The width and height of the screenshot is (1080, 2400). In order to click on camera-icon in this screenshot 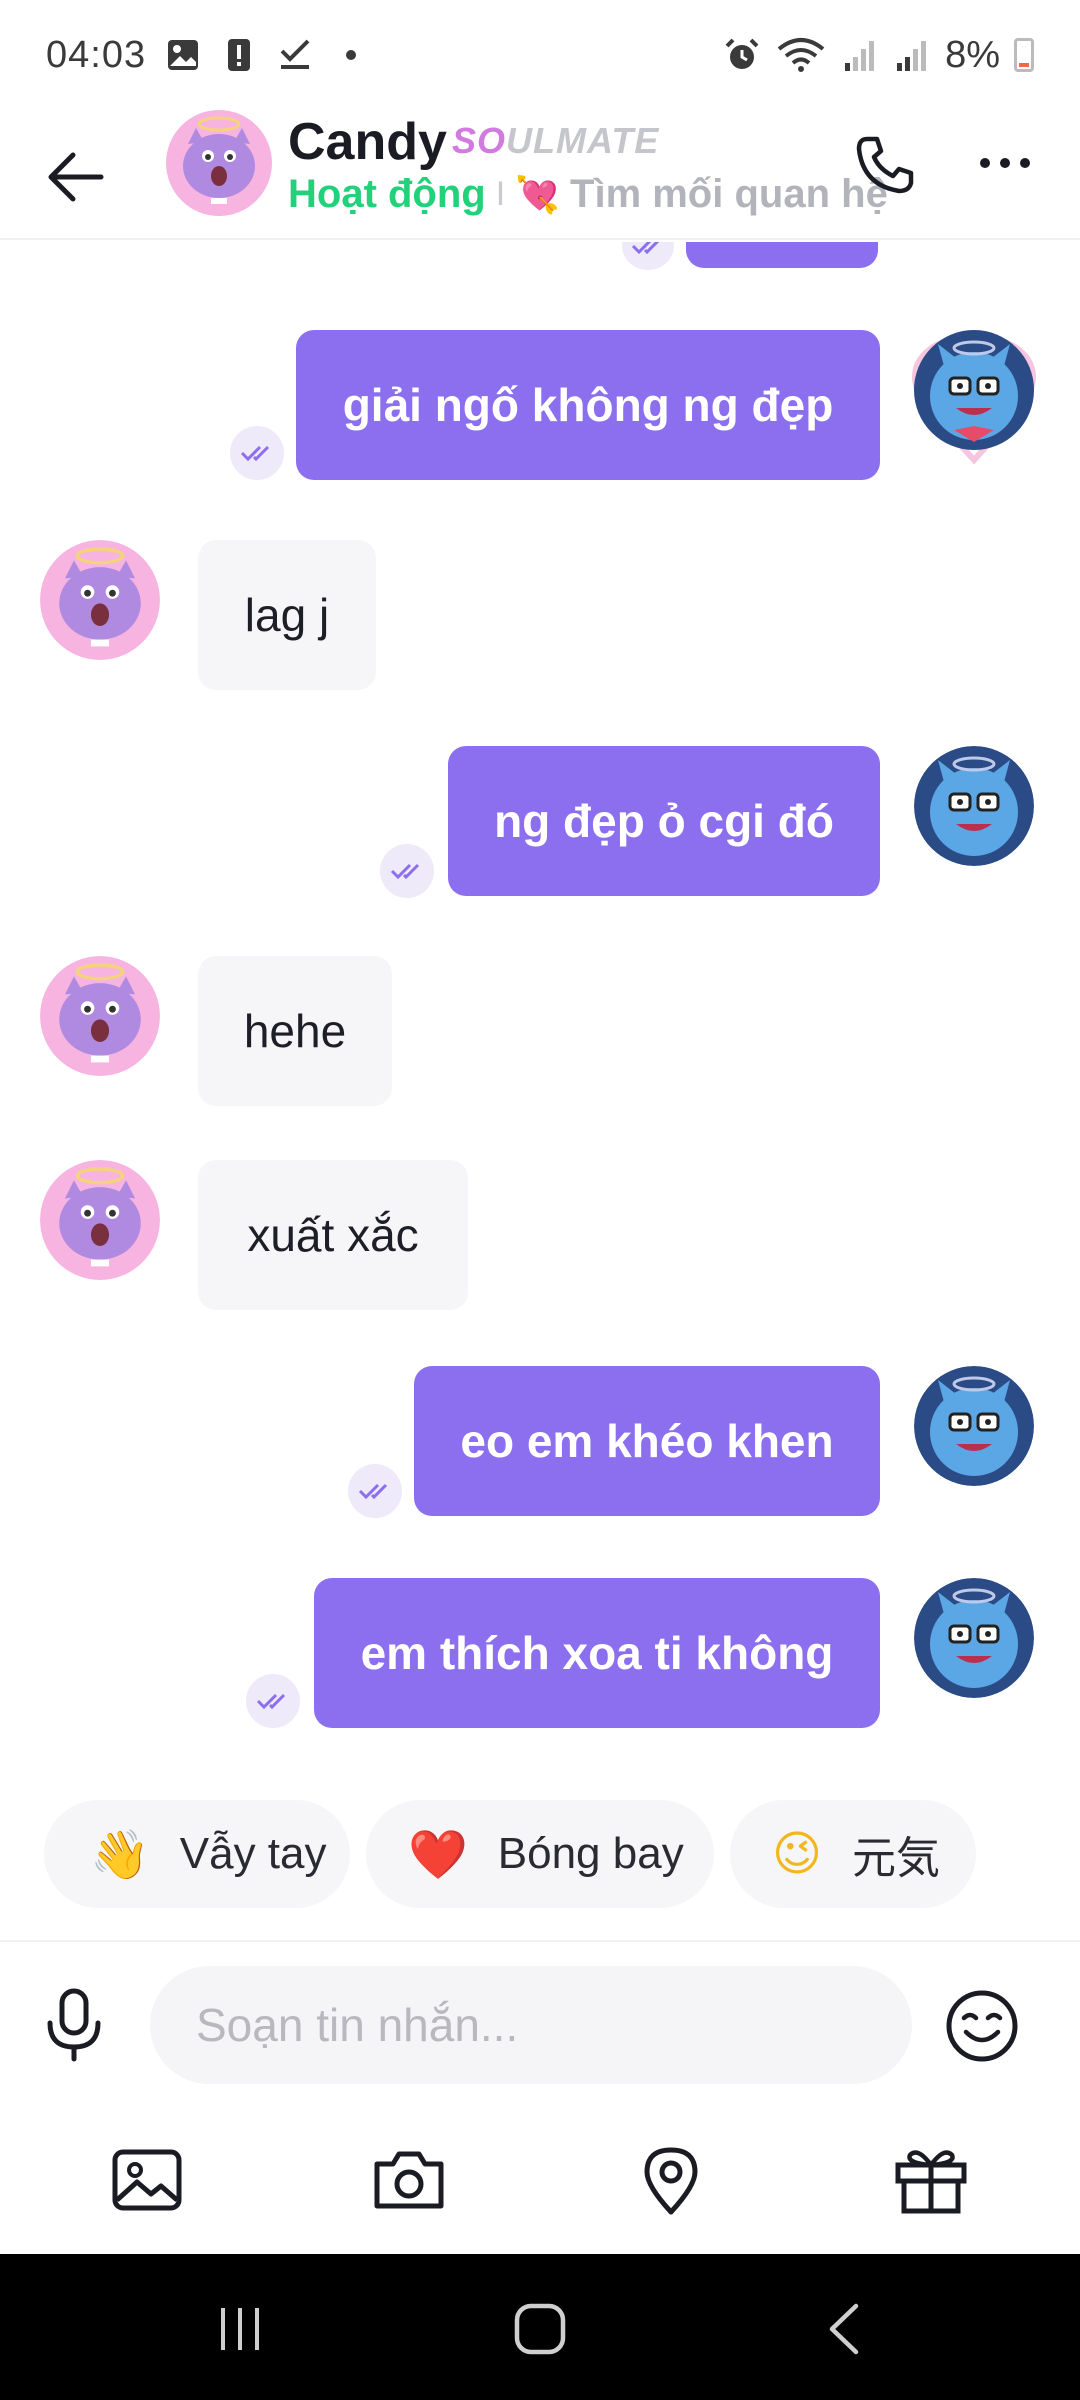, I will do `click(409, 2180)`.